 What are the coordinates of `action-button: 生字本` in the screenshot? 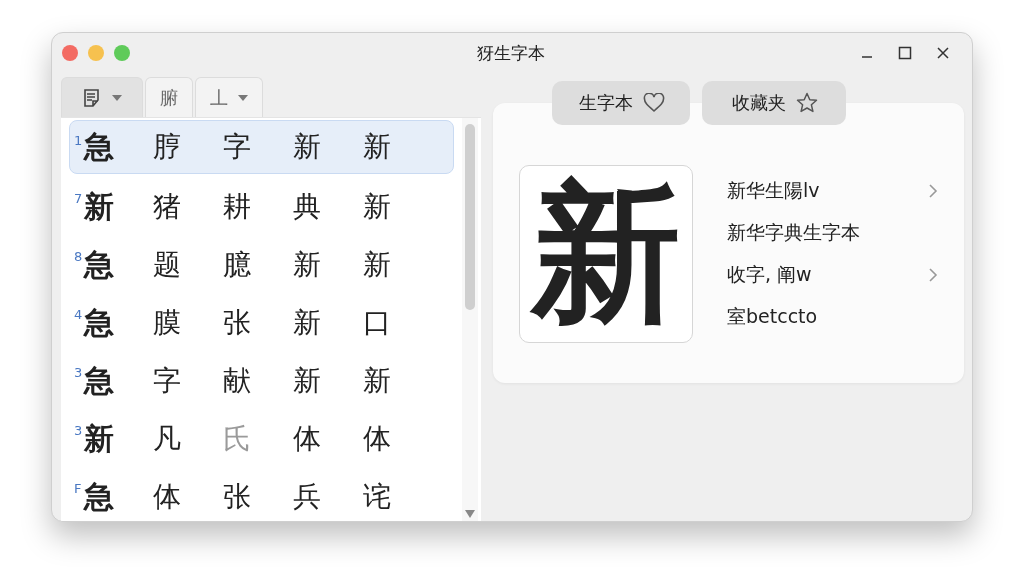 It's located at (620, 103).